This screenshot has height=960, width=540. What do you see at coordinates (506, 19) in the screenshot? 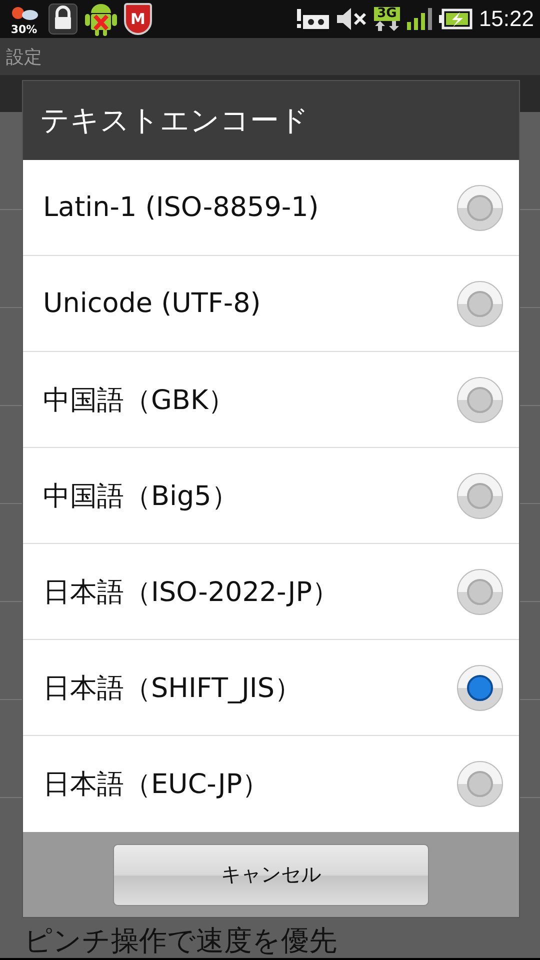
I see `clock-text: 15:22` at bounding box center [506, 19].